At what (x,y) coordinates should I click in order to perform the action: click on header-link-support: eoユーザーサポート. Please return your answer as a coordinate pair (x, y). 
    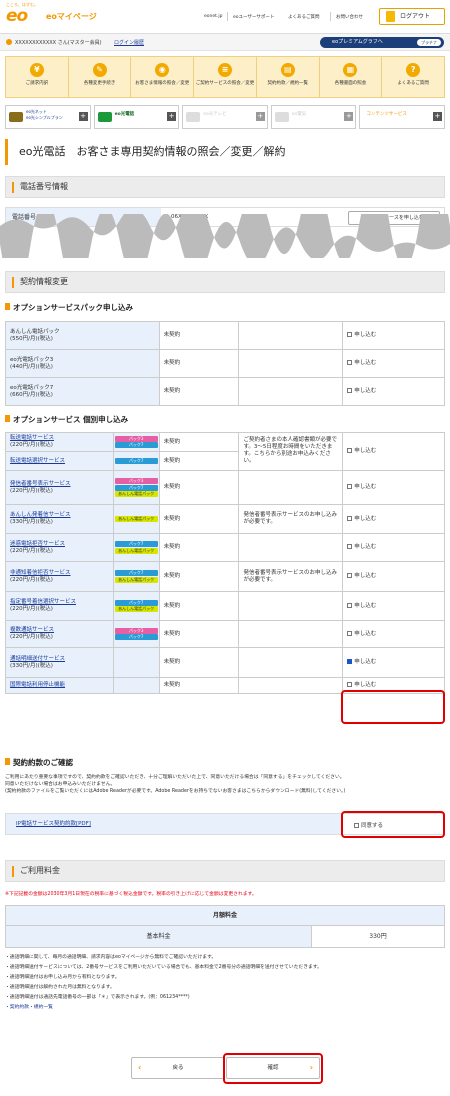
    Looking at the image, I should click on (253, 17).